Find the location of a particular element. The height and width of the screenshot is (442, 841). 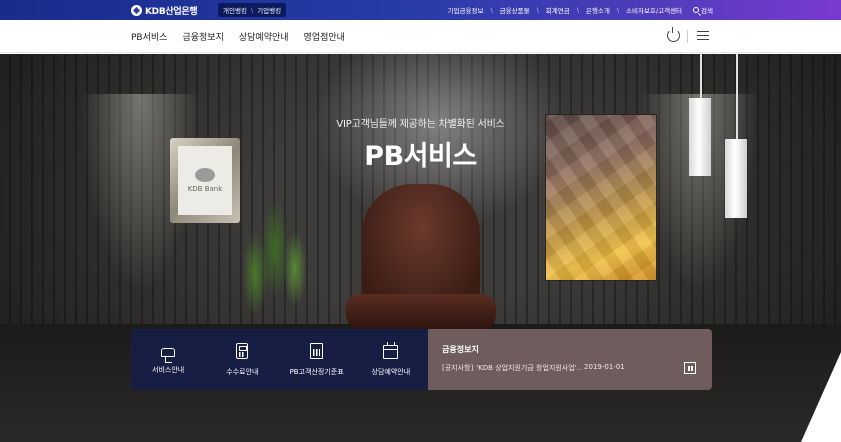

pause-icon is located at coordinates (690, 368).